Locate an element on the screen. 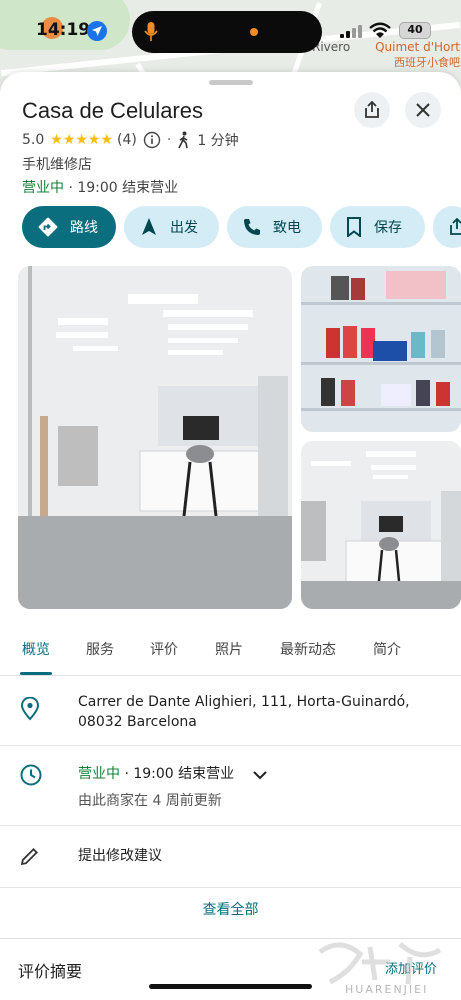 The width and height of the screenshot is (461, 1000). close-icon is located at coordinates (423, 110).